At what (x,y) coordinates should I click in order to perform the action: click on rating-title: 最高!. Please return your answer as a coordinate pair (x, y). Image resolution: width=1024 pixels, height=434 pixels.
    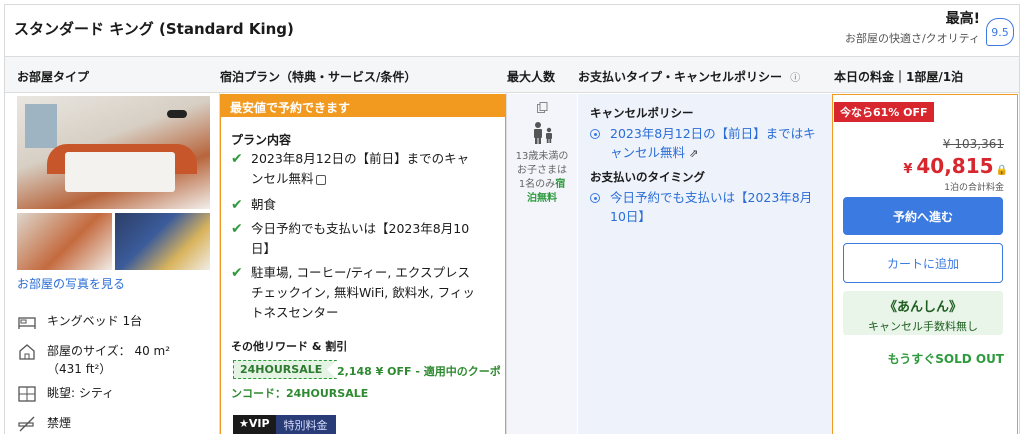
    Looking at the image, I should click on (962, 19).